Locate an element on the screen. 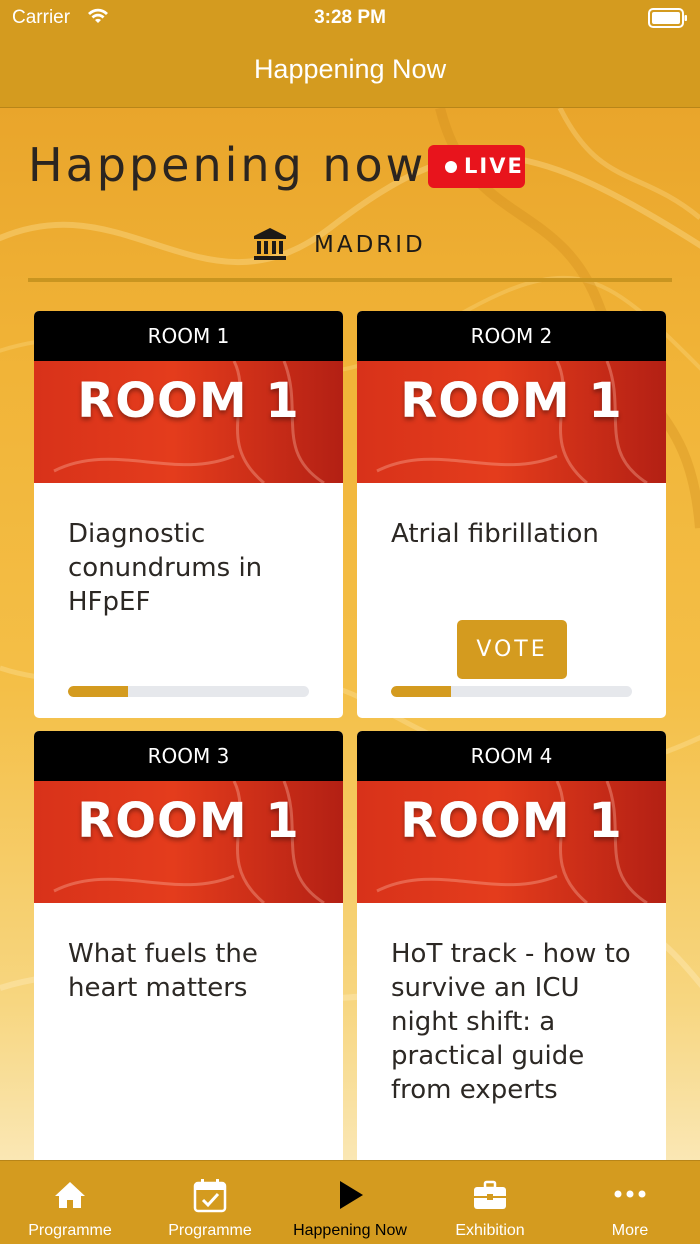 This screenshot has width=700, height=1244. live-dot-icon is located at coordinates (451, 167).